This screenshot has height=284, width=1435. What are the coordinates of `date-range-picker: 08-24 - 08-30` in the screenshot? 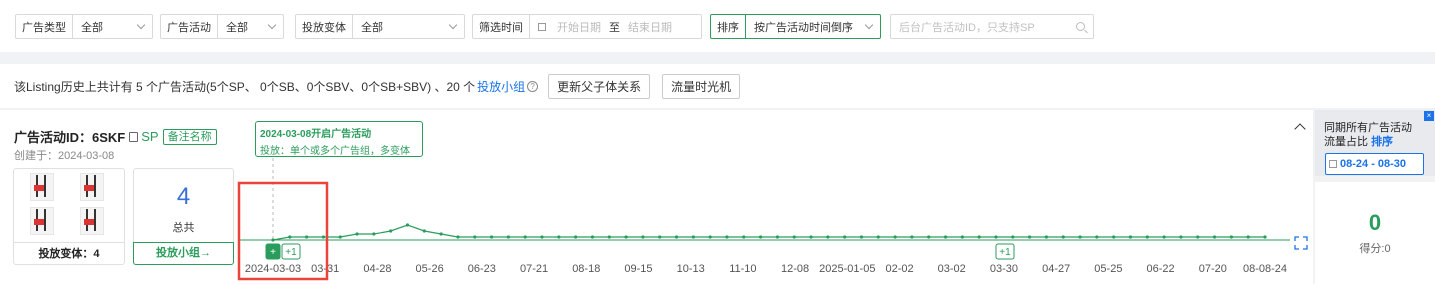 It's located at (1374, 164).